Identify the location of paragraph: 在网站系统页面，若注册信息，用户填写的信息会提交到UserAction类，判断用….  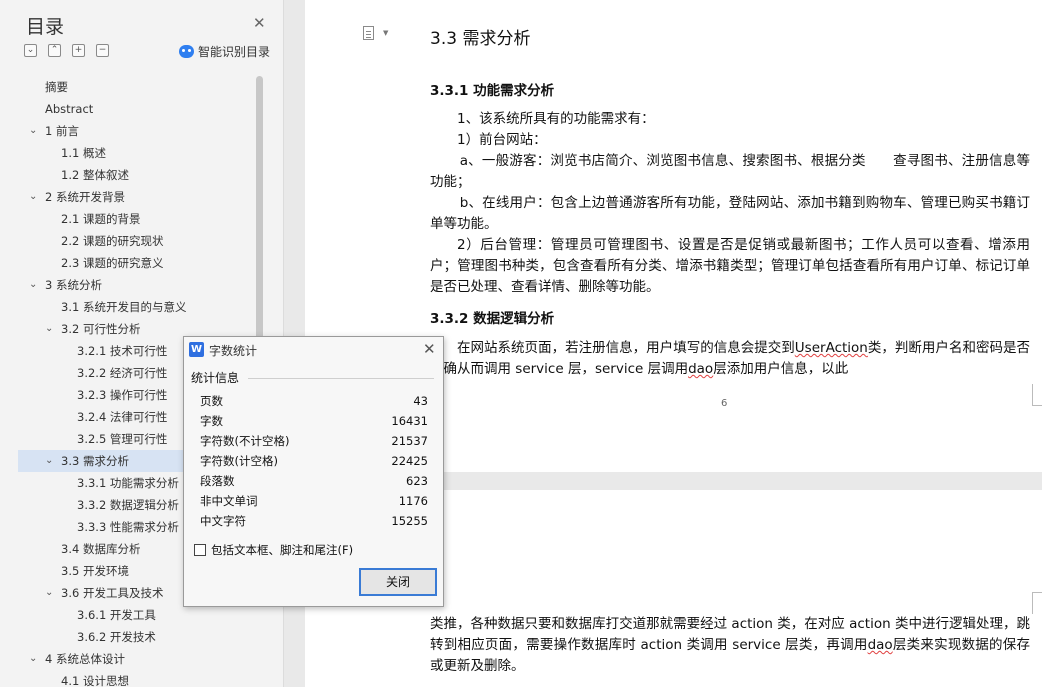
(730, 359).